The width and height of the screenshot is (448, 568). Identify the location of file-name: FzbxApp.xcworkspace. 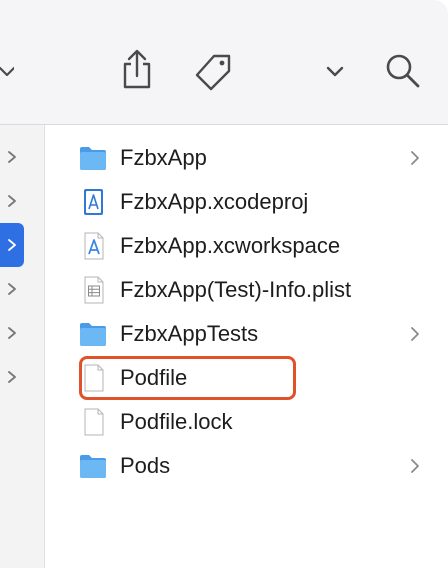
(230, 245).